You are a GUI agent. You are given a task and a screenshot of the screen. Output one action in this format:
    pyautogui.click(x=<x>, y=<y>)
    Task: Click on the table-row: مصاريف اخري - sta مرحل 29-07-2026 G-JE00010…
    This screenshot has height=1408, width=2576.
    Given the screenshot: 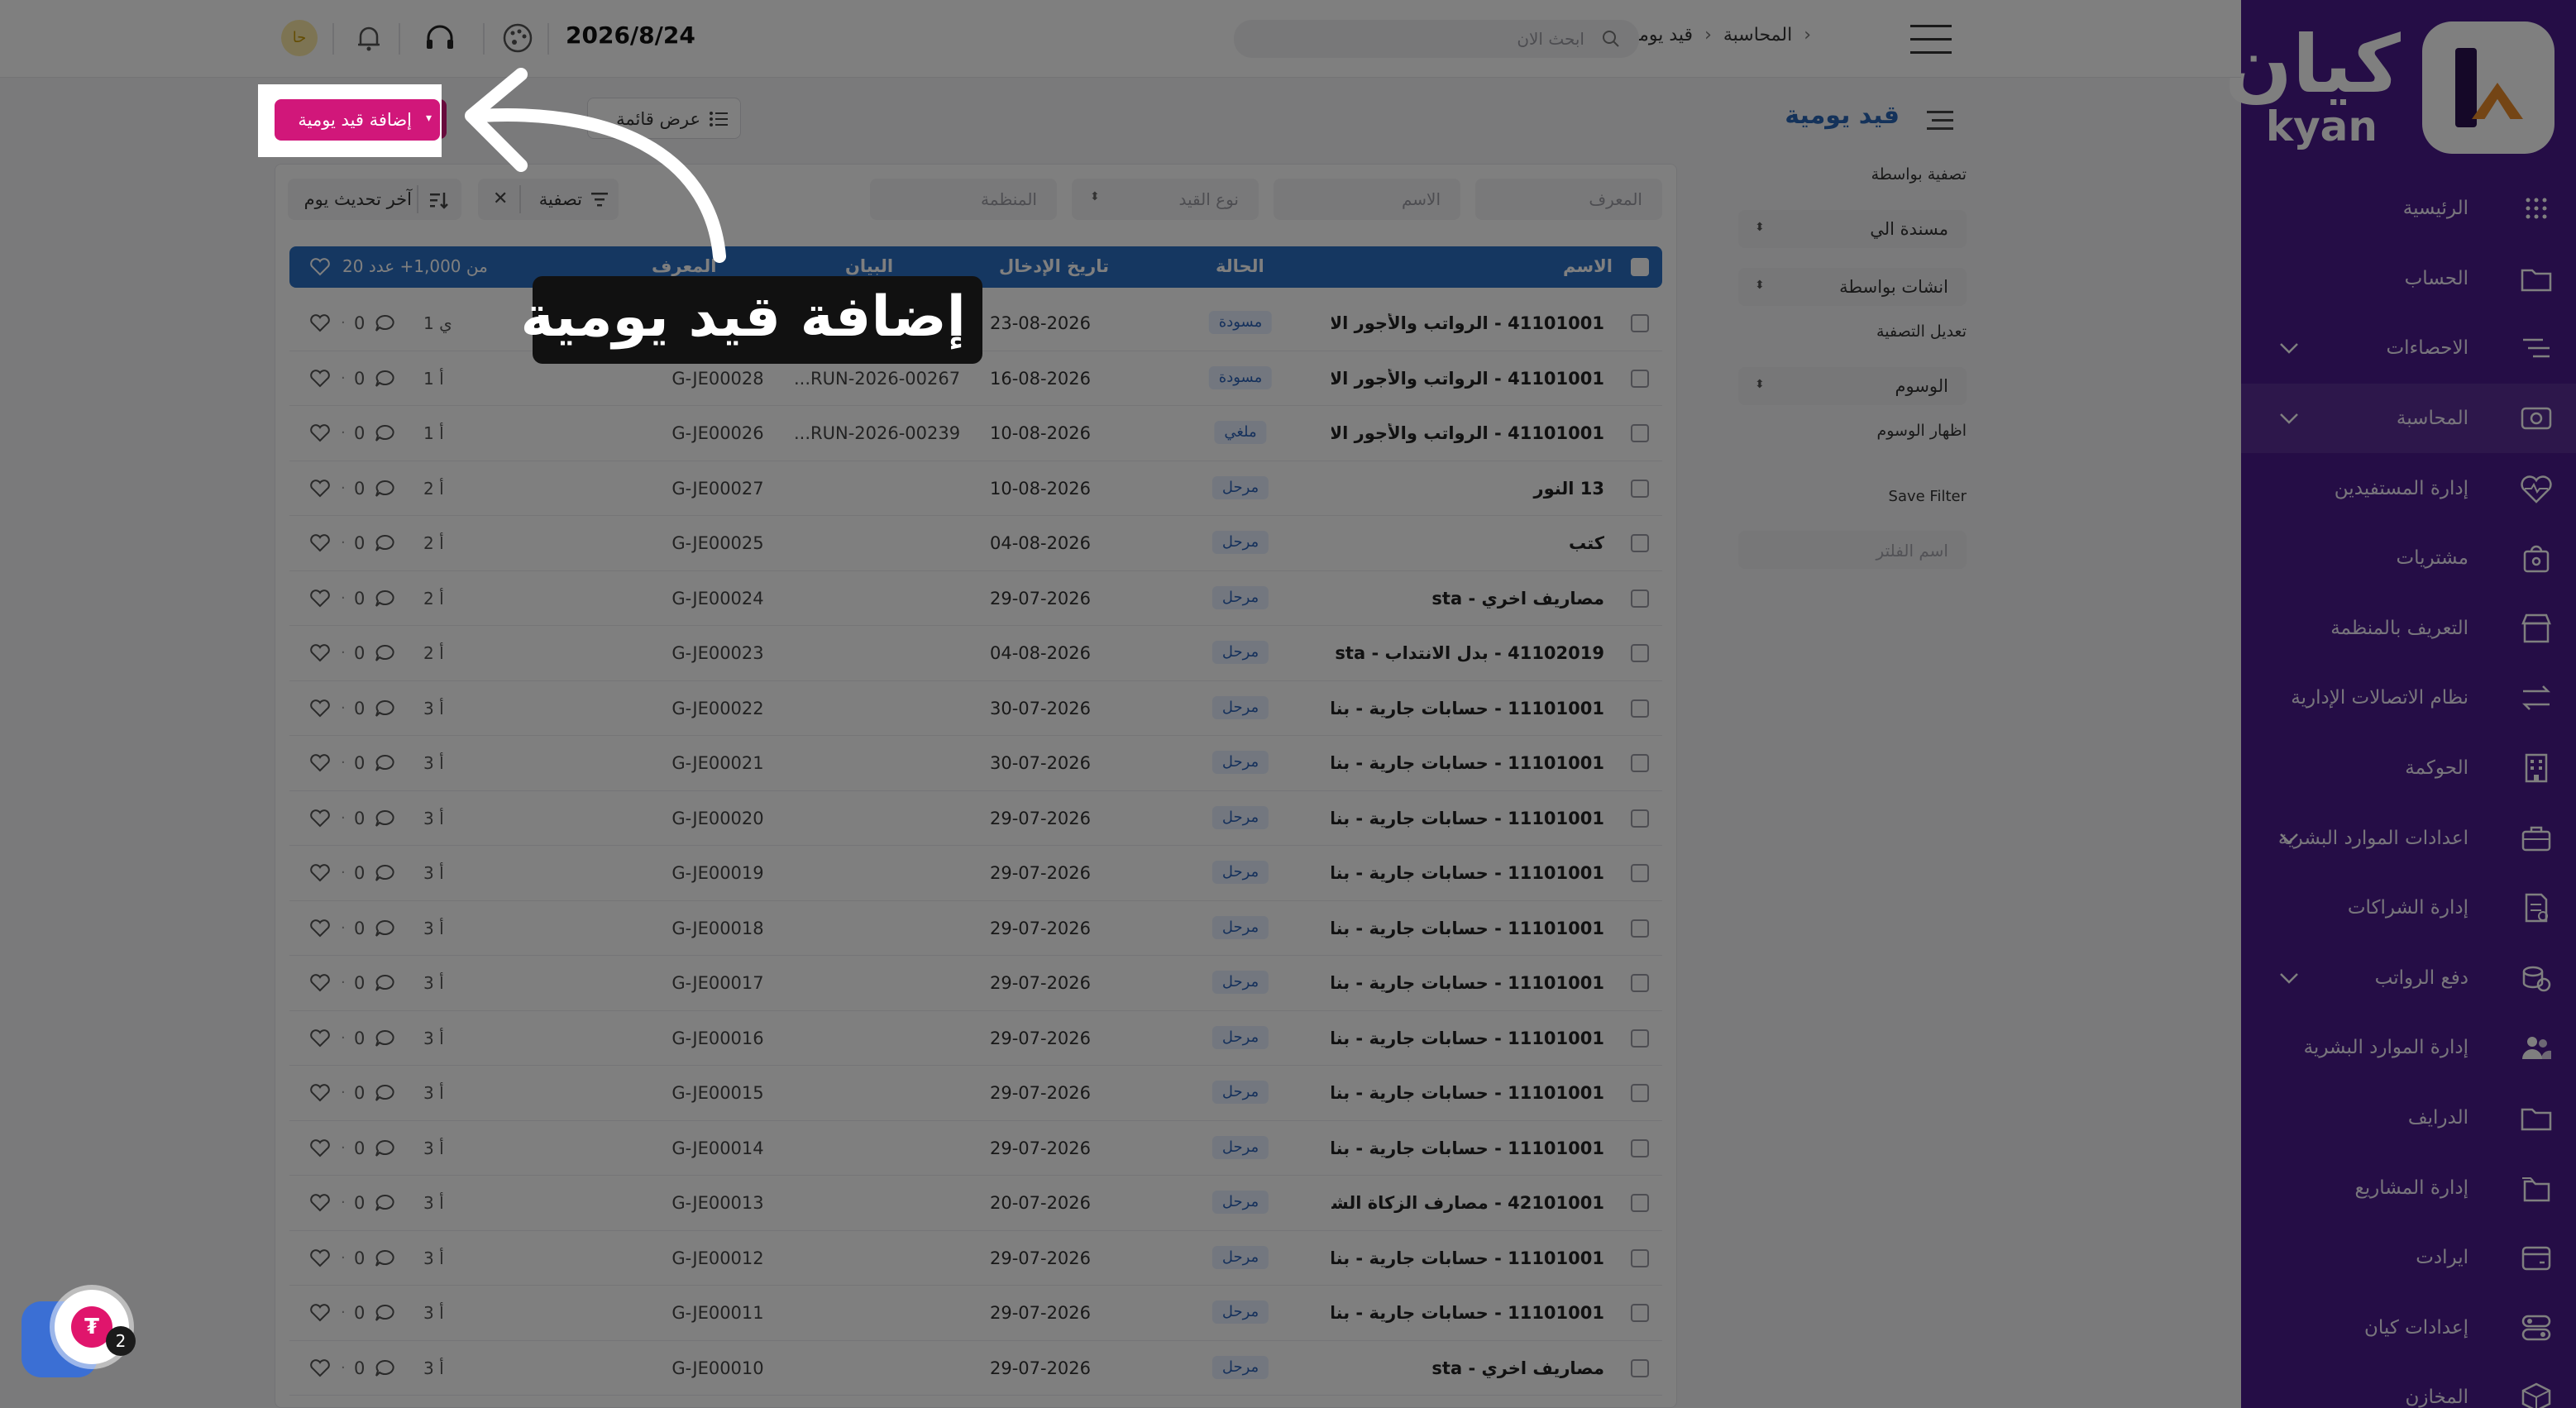 What is the action you would take?
    pyautogui.click(x=975, y=1368)
    